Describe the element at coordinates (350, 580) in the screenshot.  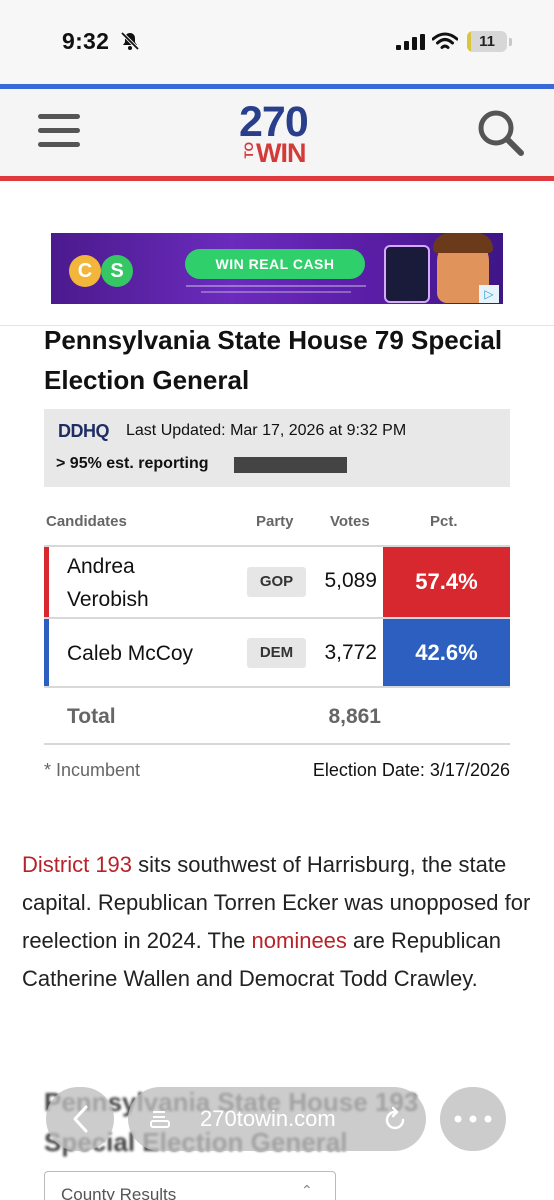
I see `candidate-votes: 5,089` at that location.